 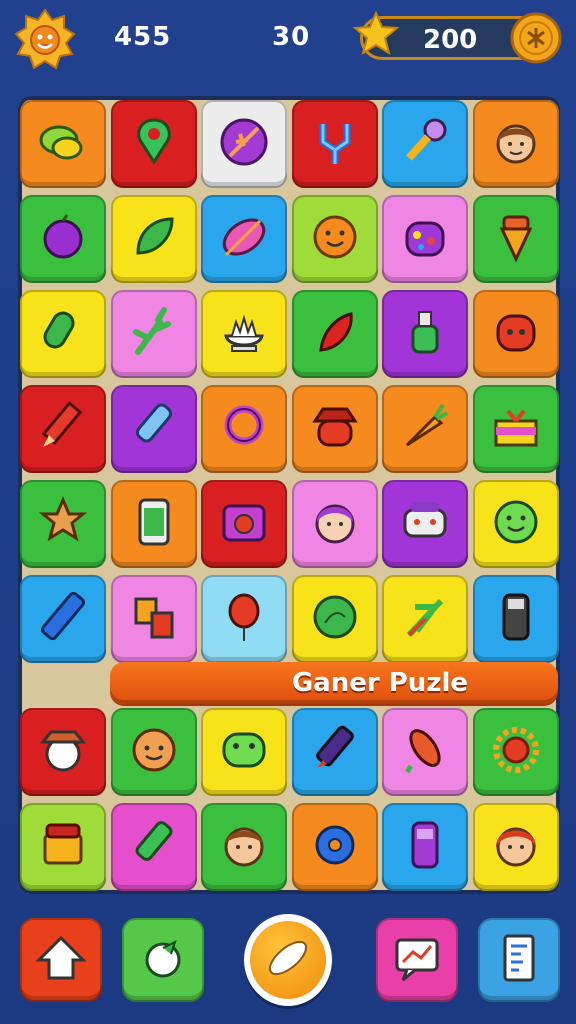 I want to click on tile-bowl, so click(x=244, y=334).